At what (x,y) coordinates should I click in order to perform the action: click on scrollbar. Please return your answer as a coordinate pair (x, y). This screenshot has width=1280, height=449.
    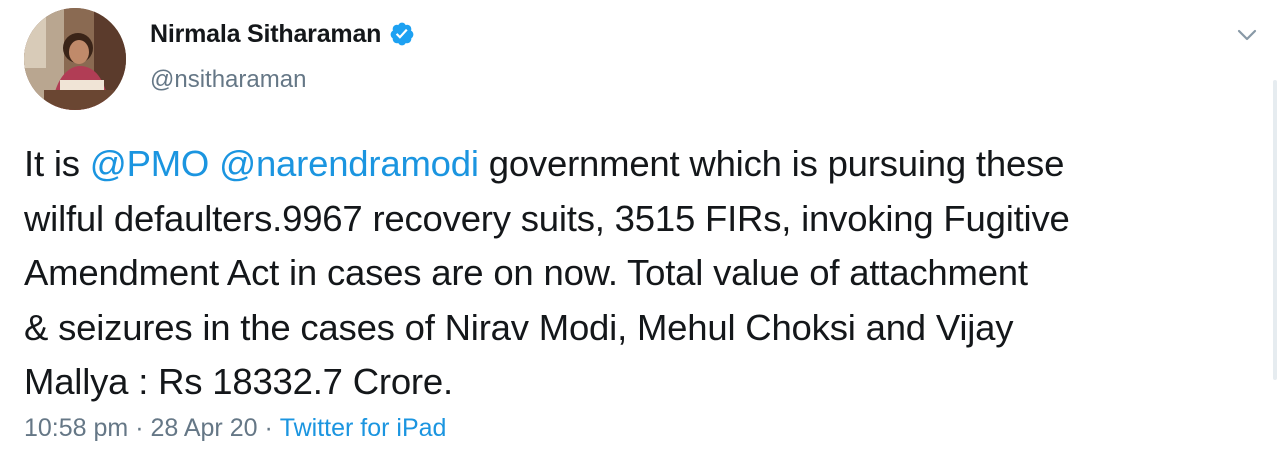
    Looking at the image, I should click on (1275, 230).